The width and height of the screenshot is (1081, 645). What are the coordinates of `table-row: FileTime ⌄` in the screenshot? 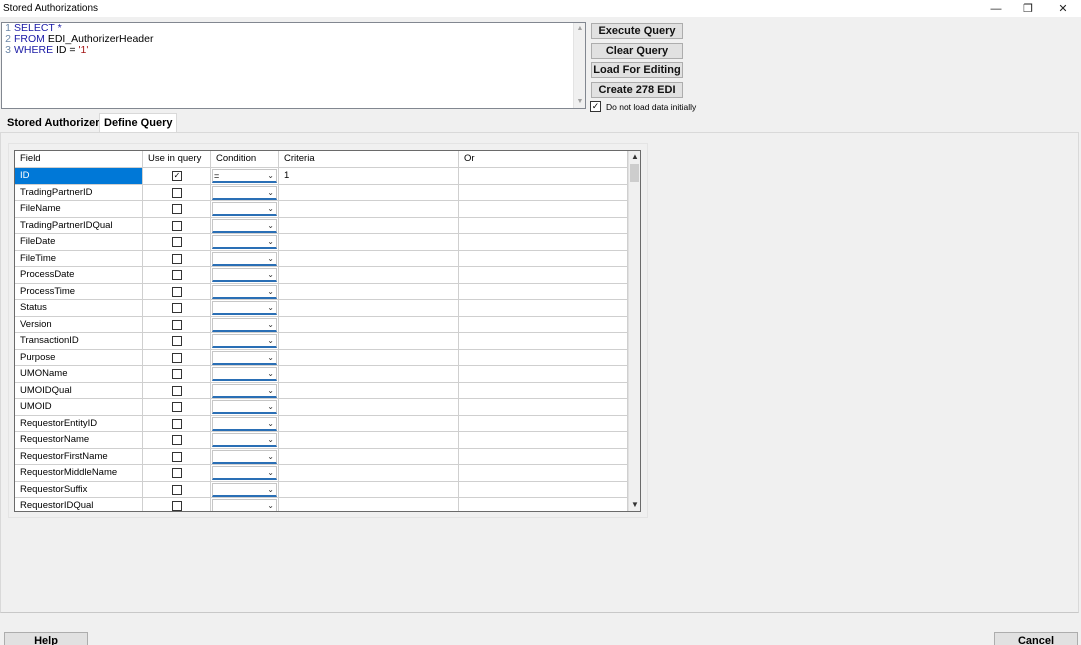 It's located at (321, 258).